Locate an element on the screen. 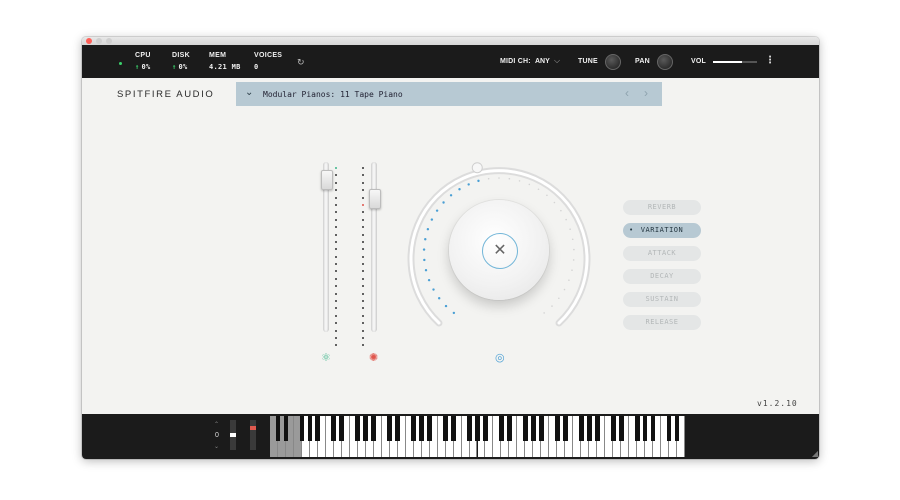 The image size is (900, 500). envelope-button-label: ATTACK is located at coordinates (662, 253).